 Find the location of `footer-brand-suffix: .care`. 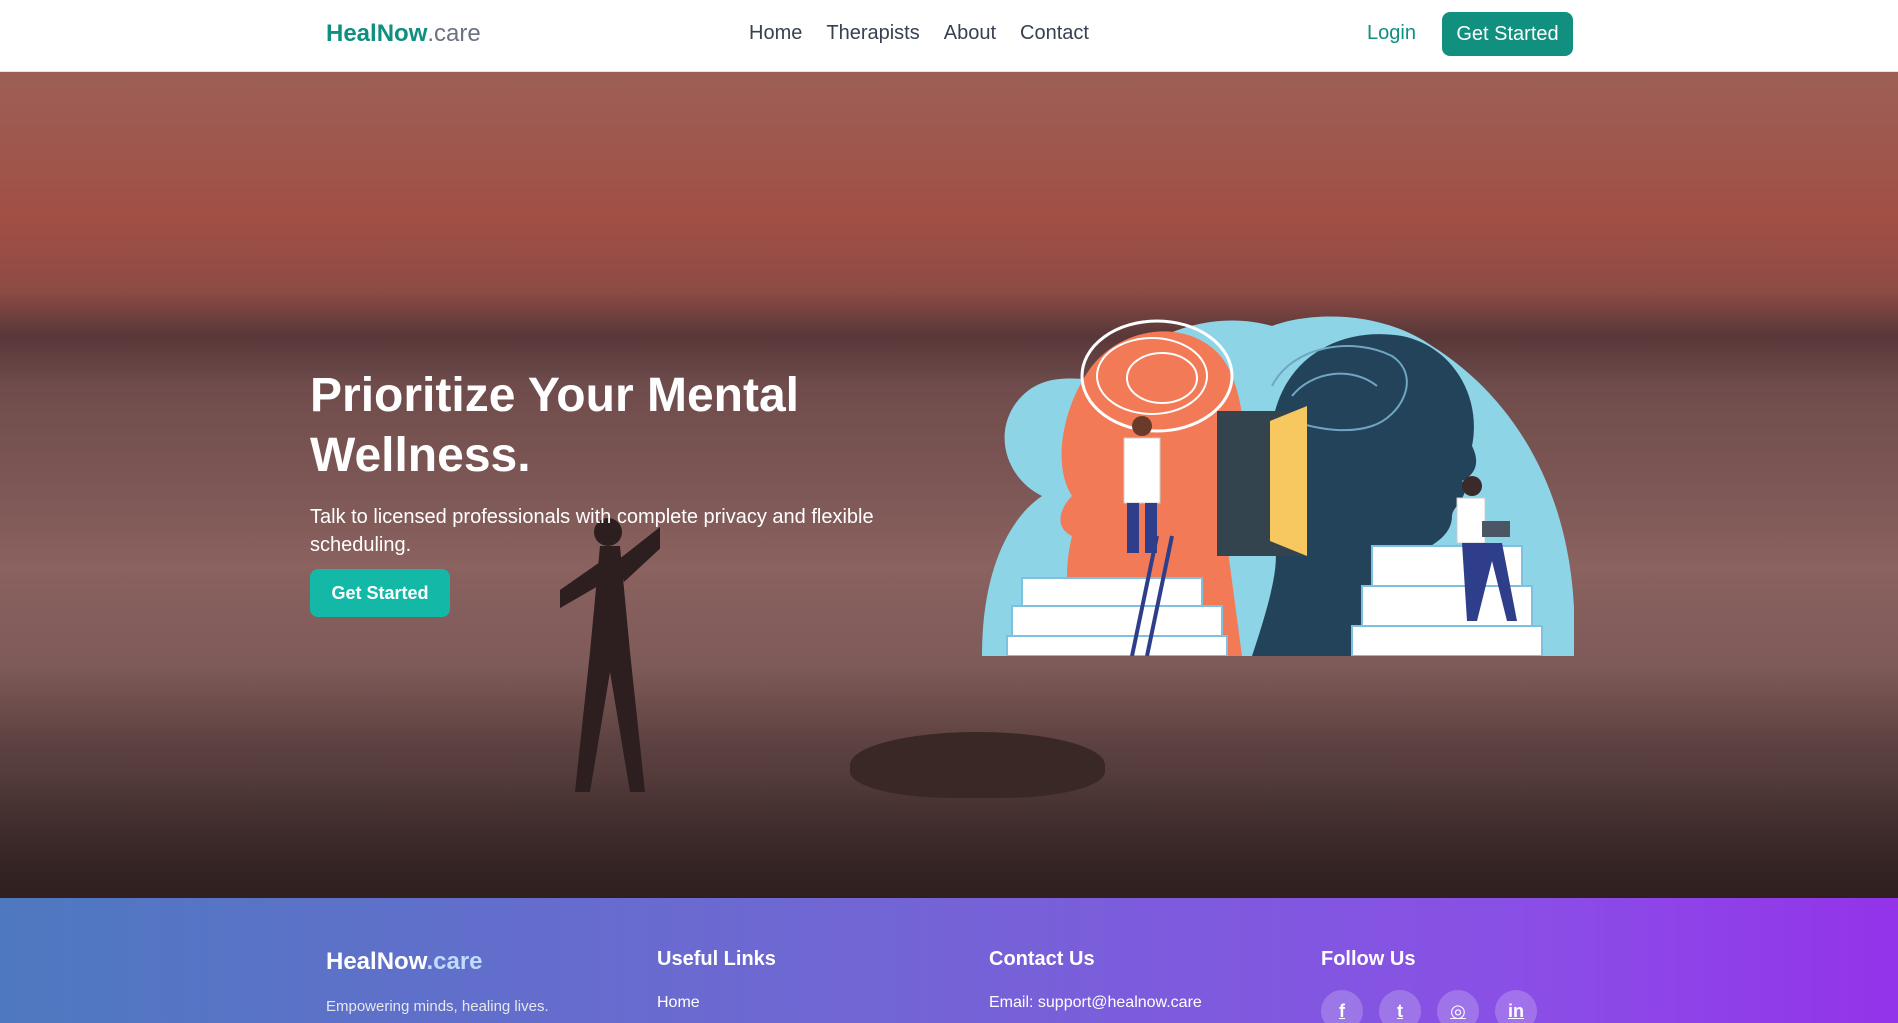

footer-brand-suffix: .care is located at coordinates (454, 961).